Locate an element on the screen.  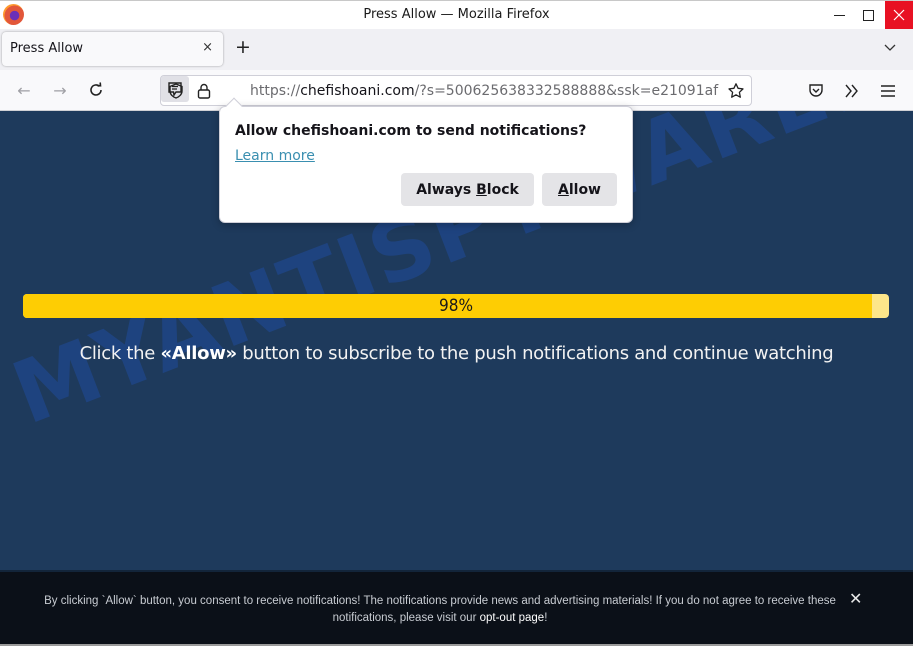
progress-label: 98% is located at coordinates (456, 306).